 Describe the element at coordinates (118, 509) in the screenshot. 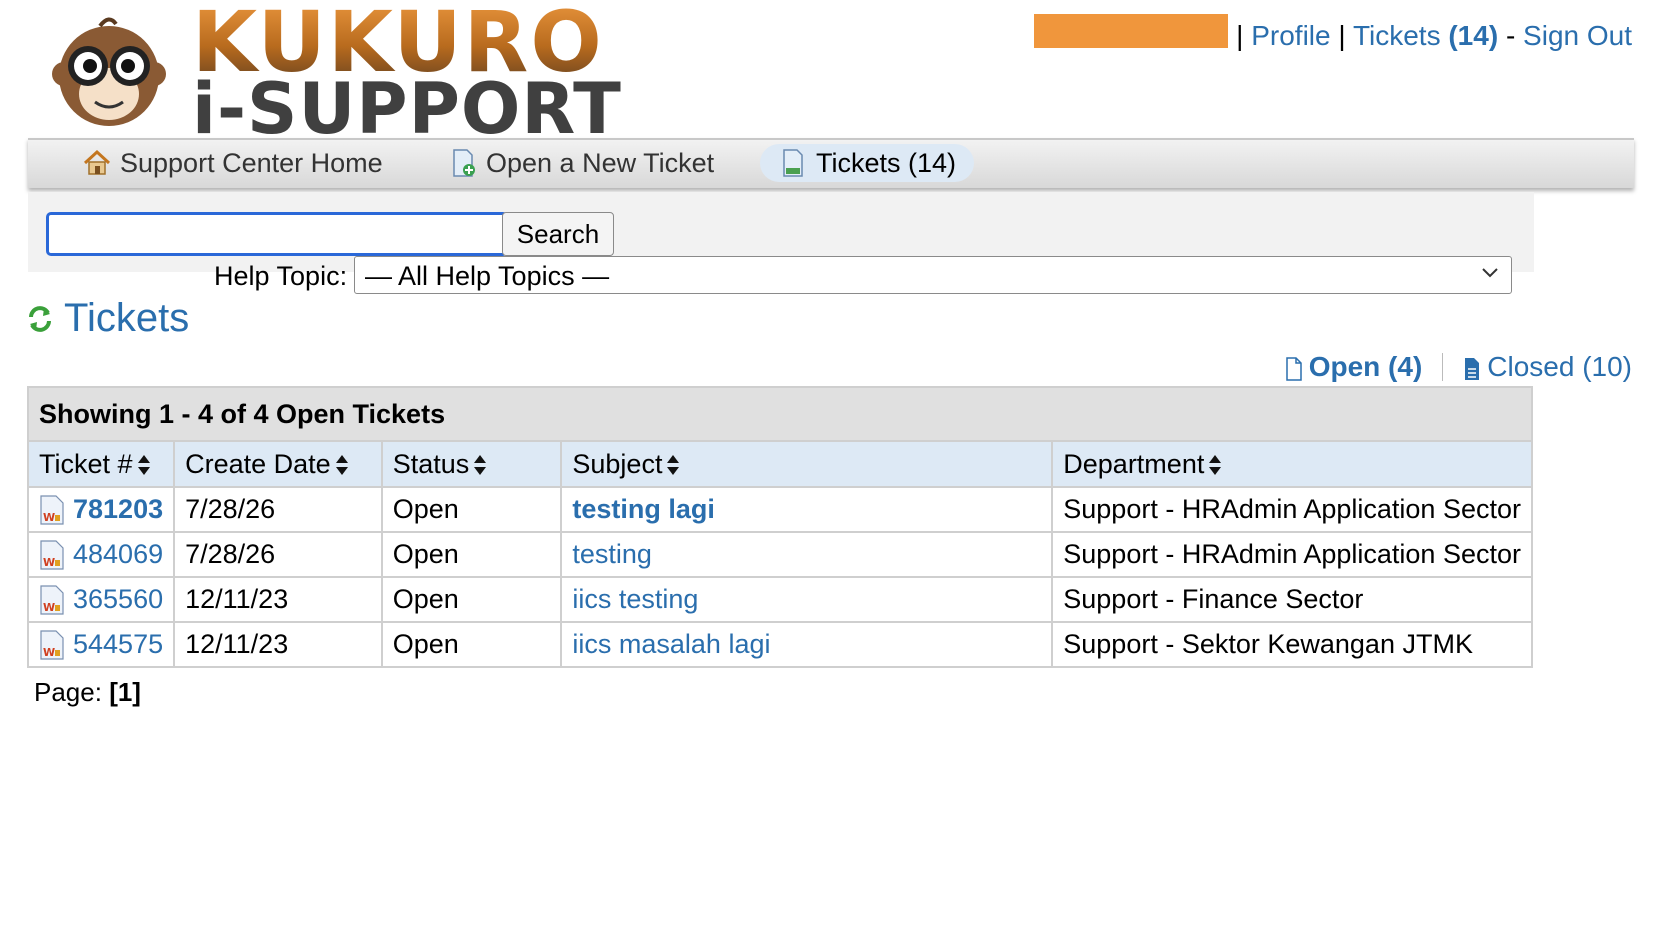

I see `ticket-number-link: 781203` at that location.